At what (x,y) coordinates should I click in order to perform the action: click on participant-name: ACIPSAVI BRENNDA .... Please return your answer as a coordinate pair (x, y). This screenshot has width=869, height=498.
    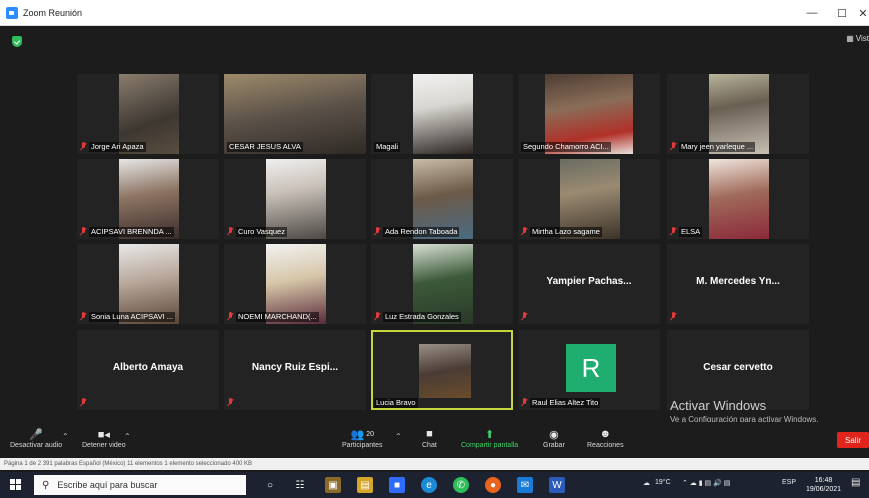
    Looking at the image, I should click on (131, 232).